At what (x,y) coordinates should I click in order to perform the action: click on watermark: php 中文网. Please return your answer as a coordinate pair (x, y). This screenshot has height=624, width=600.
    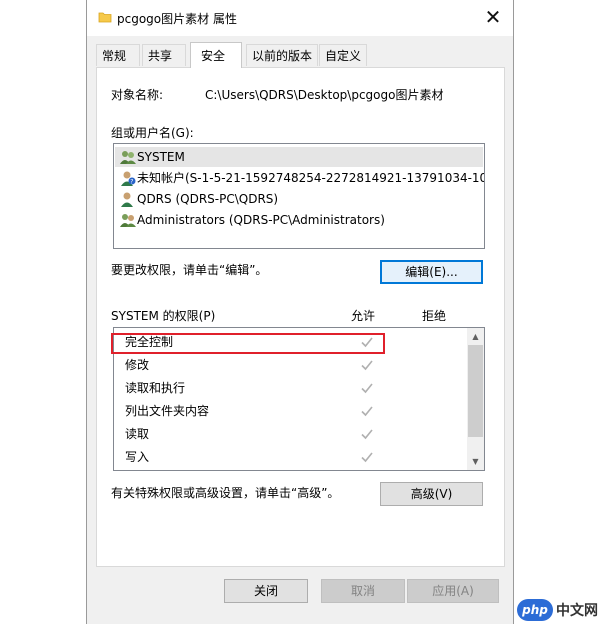
    Looking at the image, I should click on (557, 610).